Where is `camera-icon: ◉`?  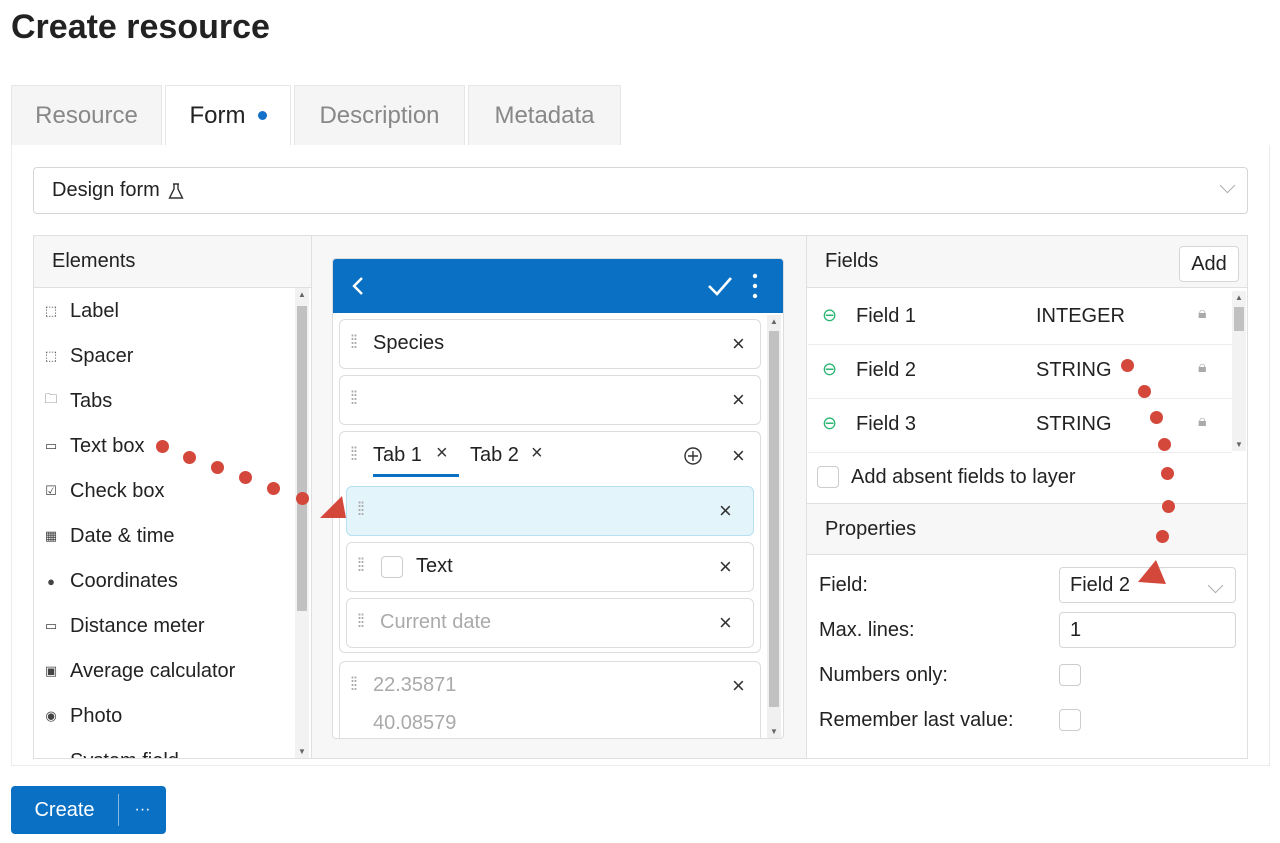
camera-icon: ◉ is located at coordinates (51, 715).